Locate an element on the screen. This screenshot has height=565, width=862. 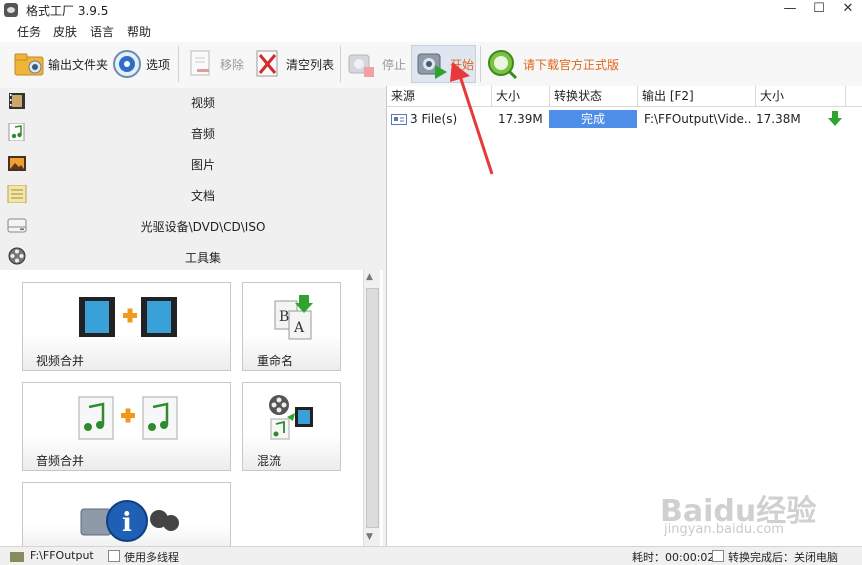
category-label: 光驱设备\DVD\CD\ISO is located at coordinates (203, 227).